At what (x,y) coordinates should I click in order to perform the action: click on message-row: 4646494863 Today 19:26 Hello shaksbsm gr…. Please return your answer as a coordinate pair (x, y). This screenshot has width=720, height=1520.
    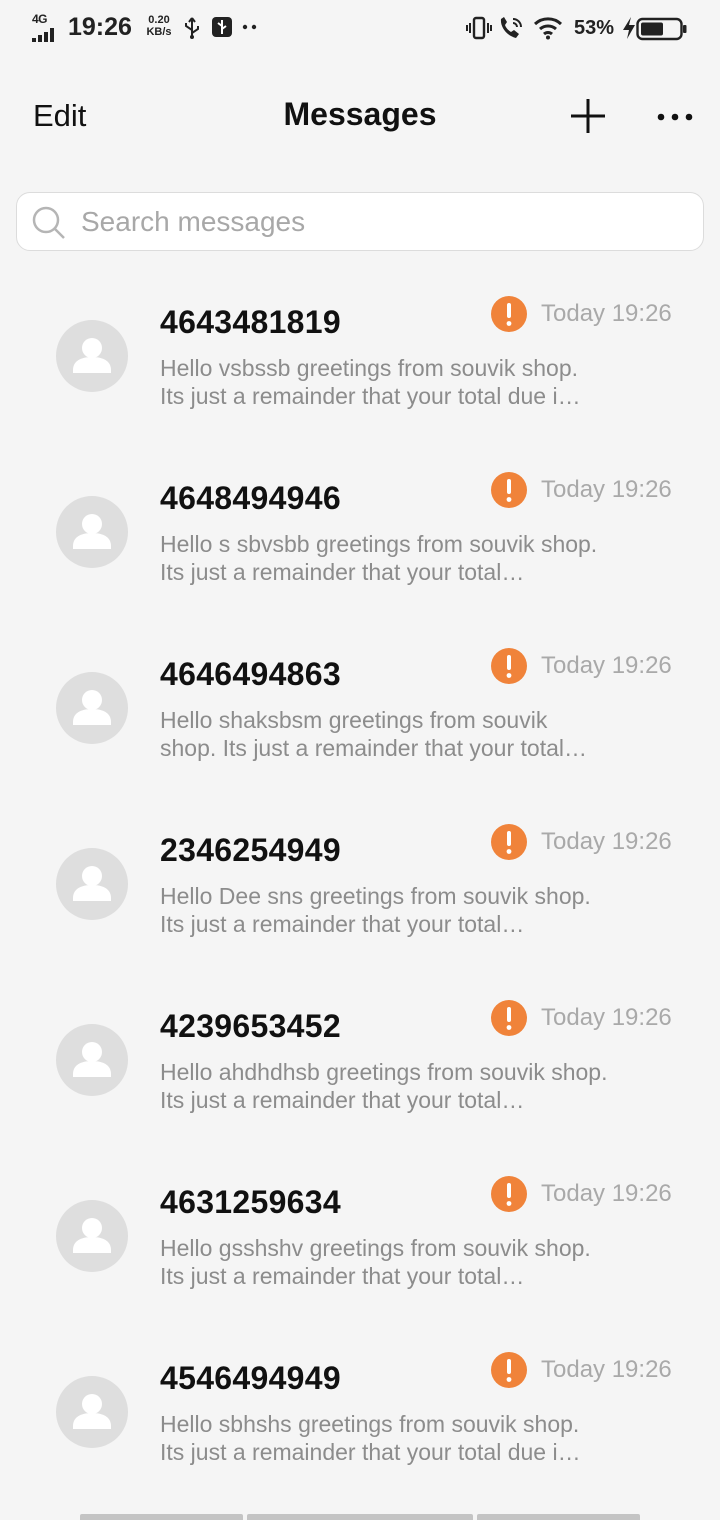
    Looking at the image, I should click on (360, 702).